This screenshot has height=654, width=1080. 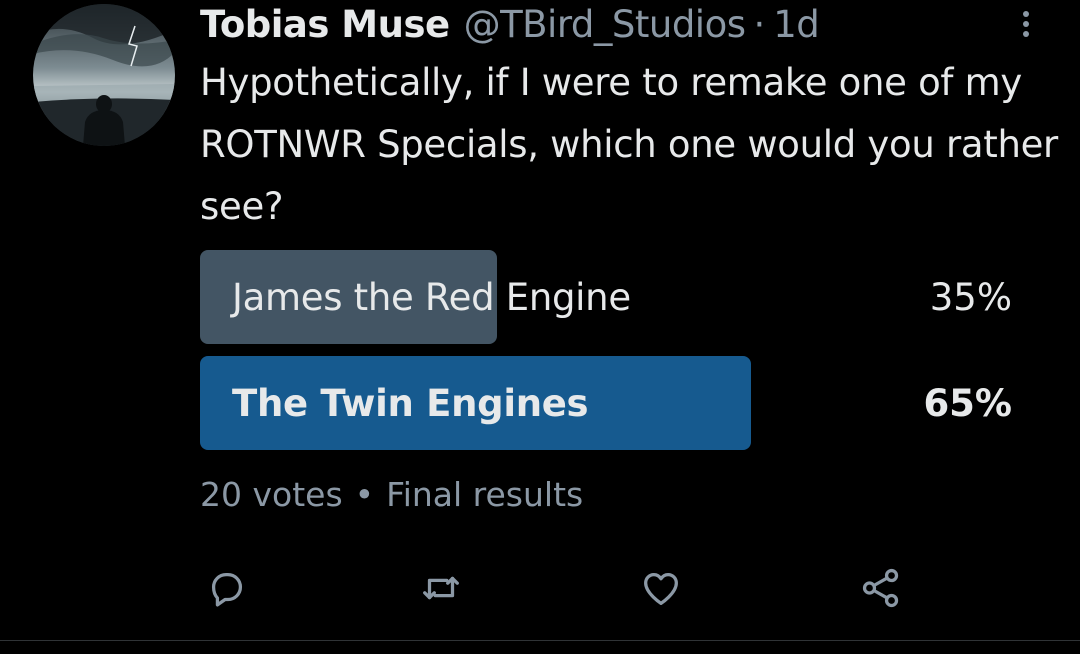 What do you see at coordinates (967, 403) in the screenshot?
I see `poll-option-percent: 65%` at bounding box center [967, 403].